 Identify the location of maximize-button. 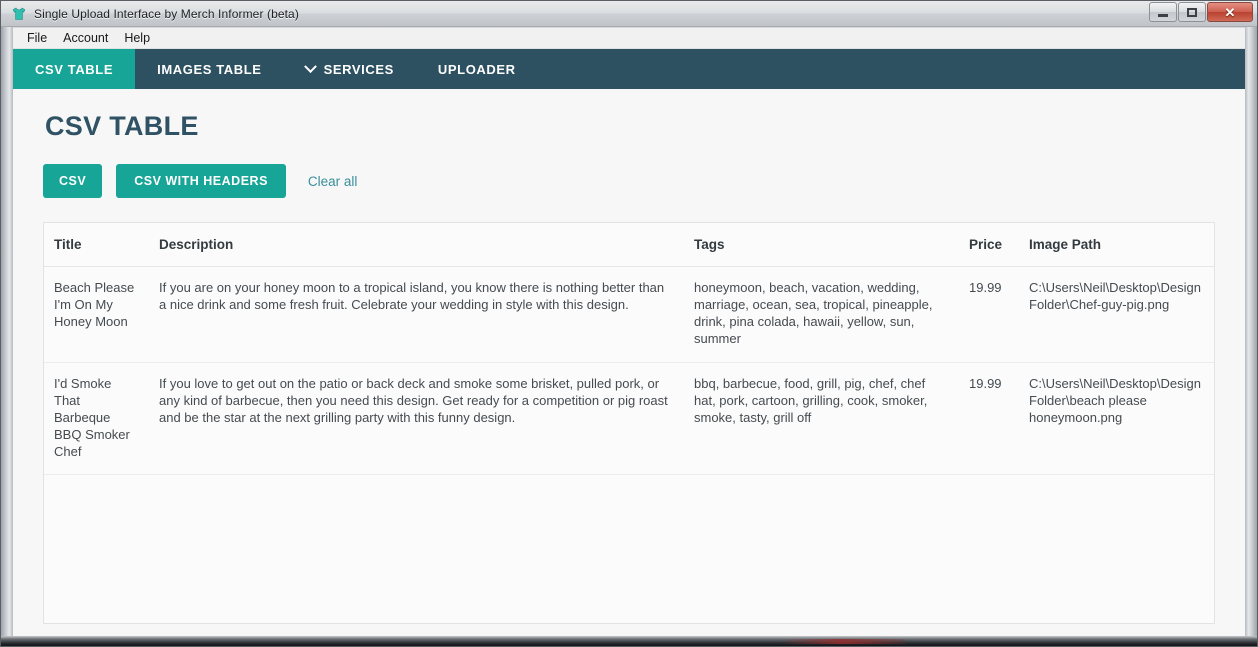
(1192, 12).